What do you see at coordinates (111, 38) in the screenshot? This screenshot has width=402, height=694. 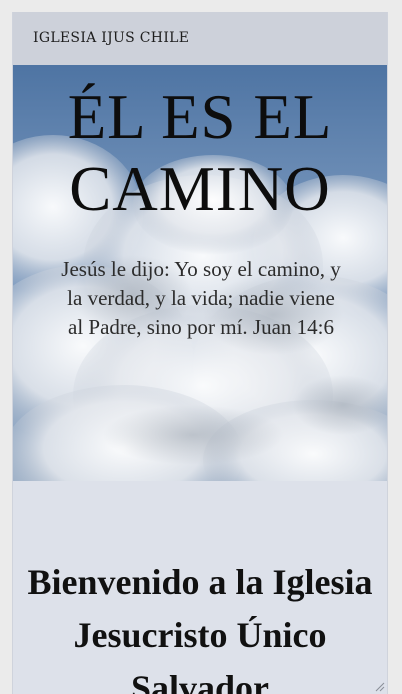 I see `site-title-link: IGLESIA IJUS CHILE` at bounding box center [111, 38].